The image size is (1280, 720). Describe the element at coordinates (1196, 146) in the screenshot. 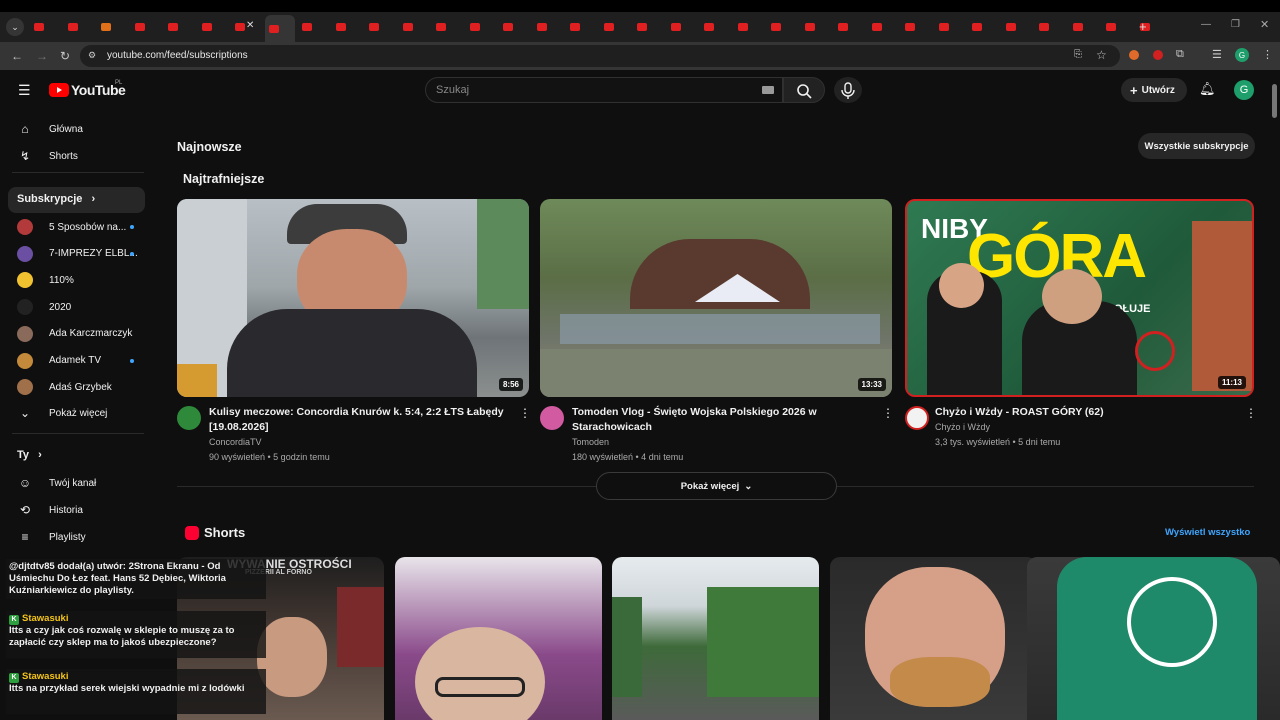

I see `all-subscriptions-button: Wszystkie subskrypcje` at that location.